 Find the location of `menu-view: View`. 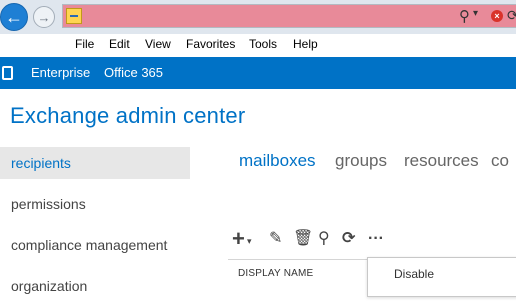

menu-view: View is located at coordinates (158, 44).